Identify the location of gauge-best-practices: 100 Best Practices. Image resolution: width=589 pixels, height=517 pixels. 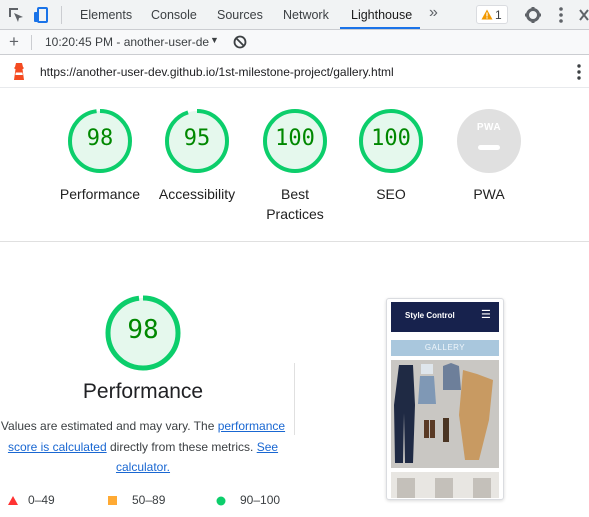
(295, 166).